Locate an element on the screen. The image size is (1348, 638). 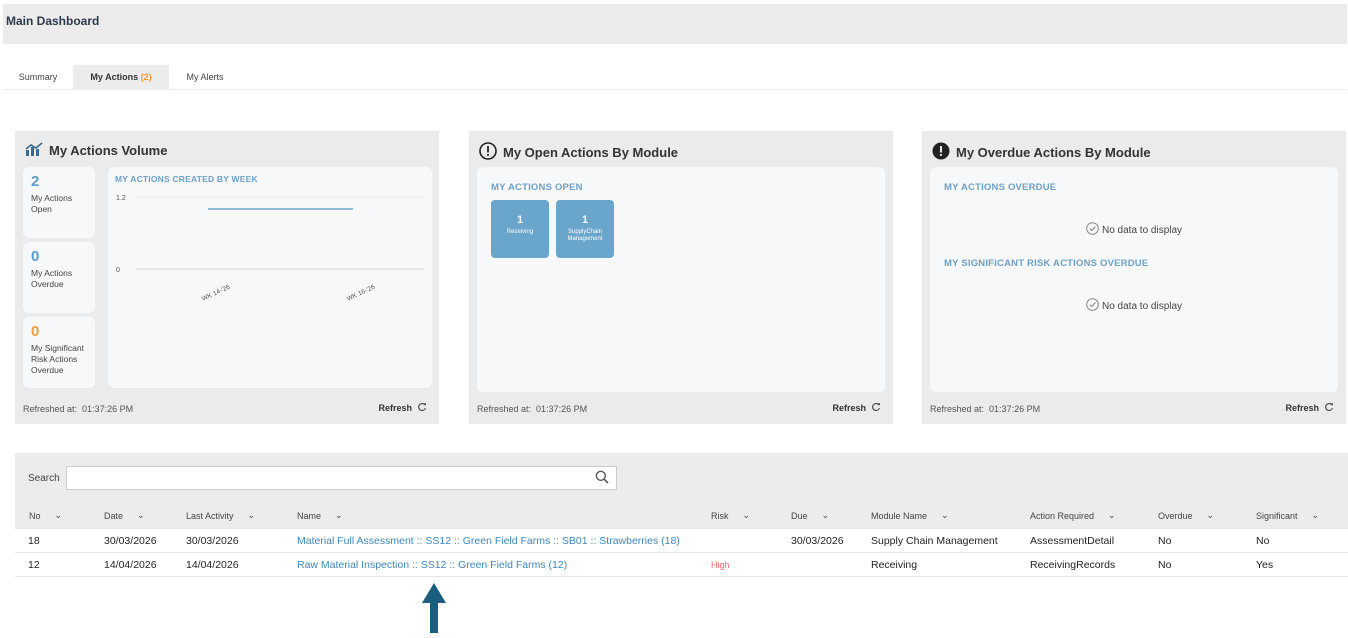
stat-significant-risk-overdue: 0 My Significant Risk Actions Overdue is located at coordinates (59, 352).